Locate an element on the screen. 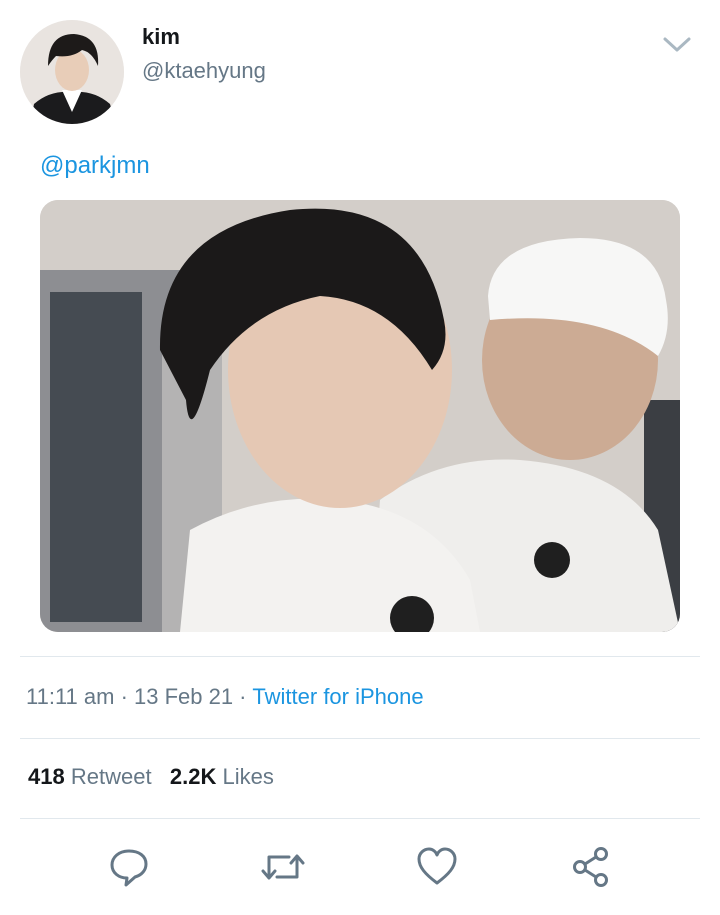 The image size is (720, 915). tweet-header: kim @ktaehyung is located at coordinates (360, 65).